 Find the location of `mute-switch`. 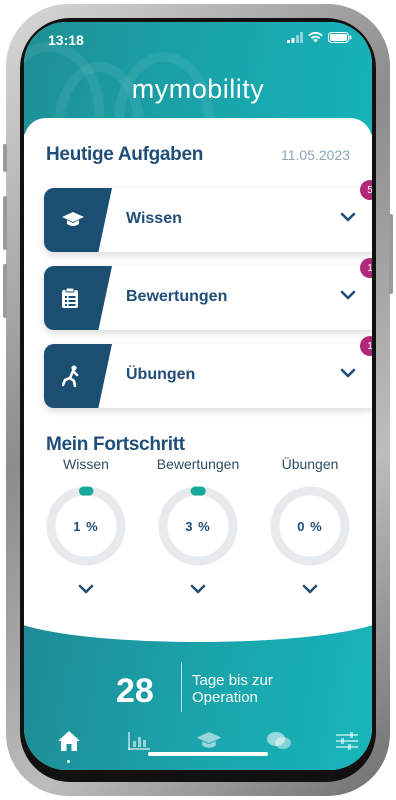

mute-switch is located at coordinates (5, 158).